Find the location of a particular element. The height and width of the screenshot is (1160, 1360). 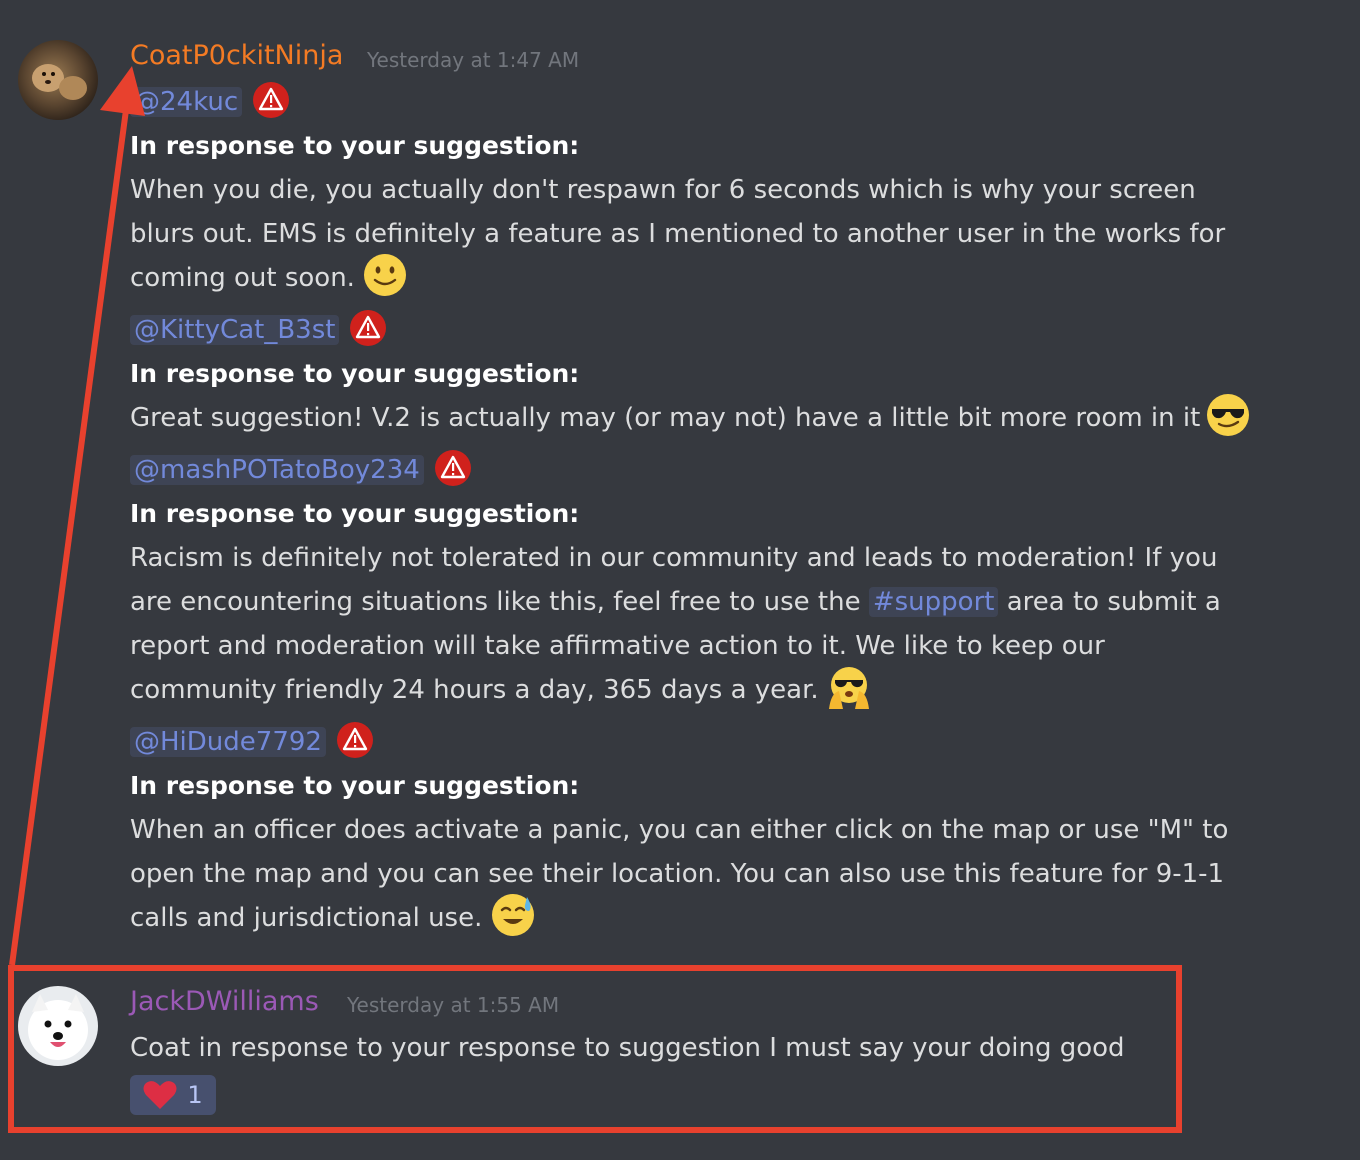

message-text-line-with-emoji: coming out soon. is located at coordinates (268, 277).